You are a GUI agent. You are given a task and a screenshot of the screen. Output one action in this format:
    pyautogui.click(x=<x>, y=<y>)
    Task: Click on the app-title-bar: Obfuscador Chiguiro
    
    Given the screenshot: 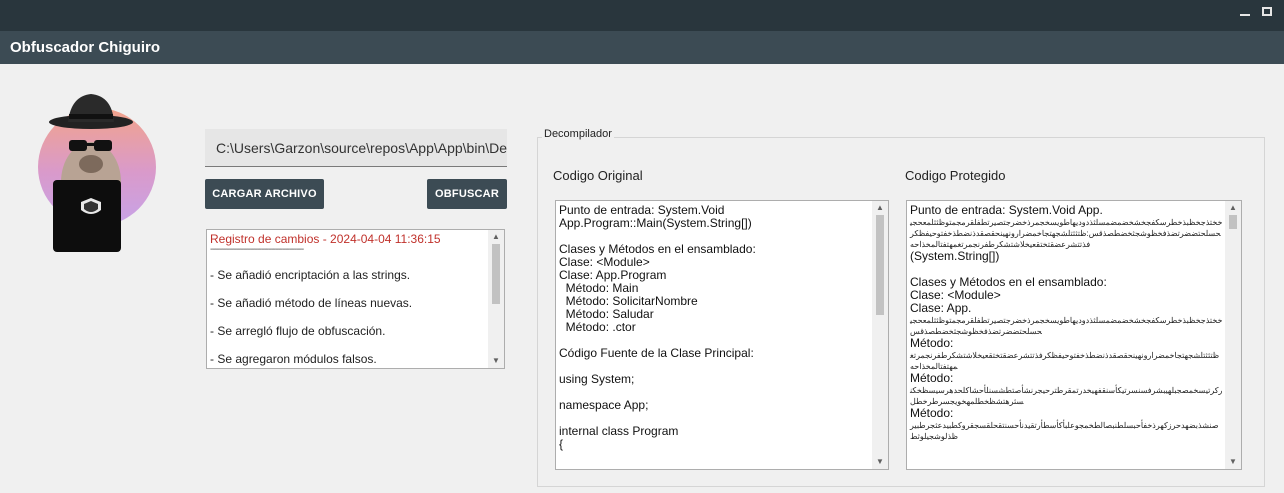 What is the action you would take?
    pyautogui.click(x=642, y=47)
    